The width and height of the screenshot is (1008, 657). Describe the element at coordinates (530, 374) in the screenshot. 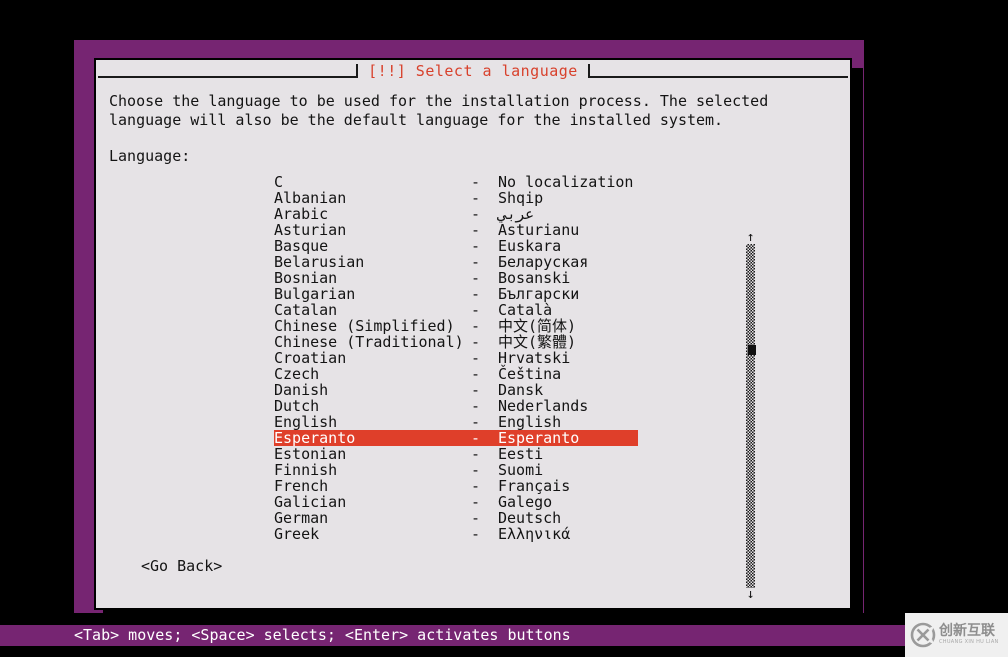

I see `language-name-native: Čeština` at that location.